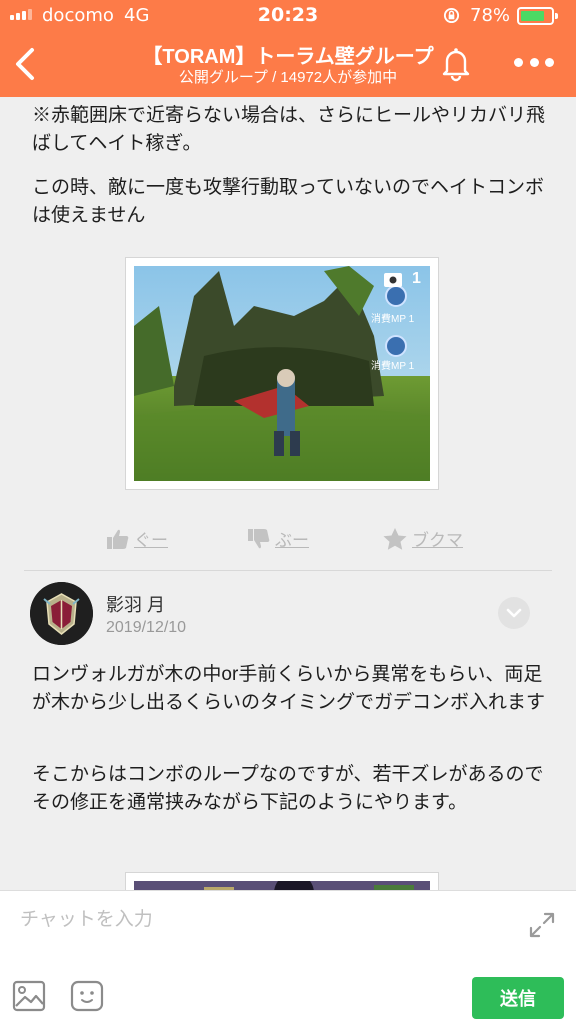 This screenshot has height=1024, width=576. I want to click on shield-emblem-icon, so click(61, 613).